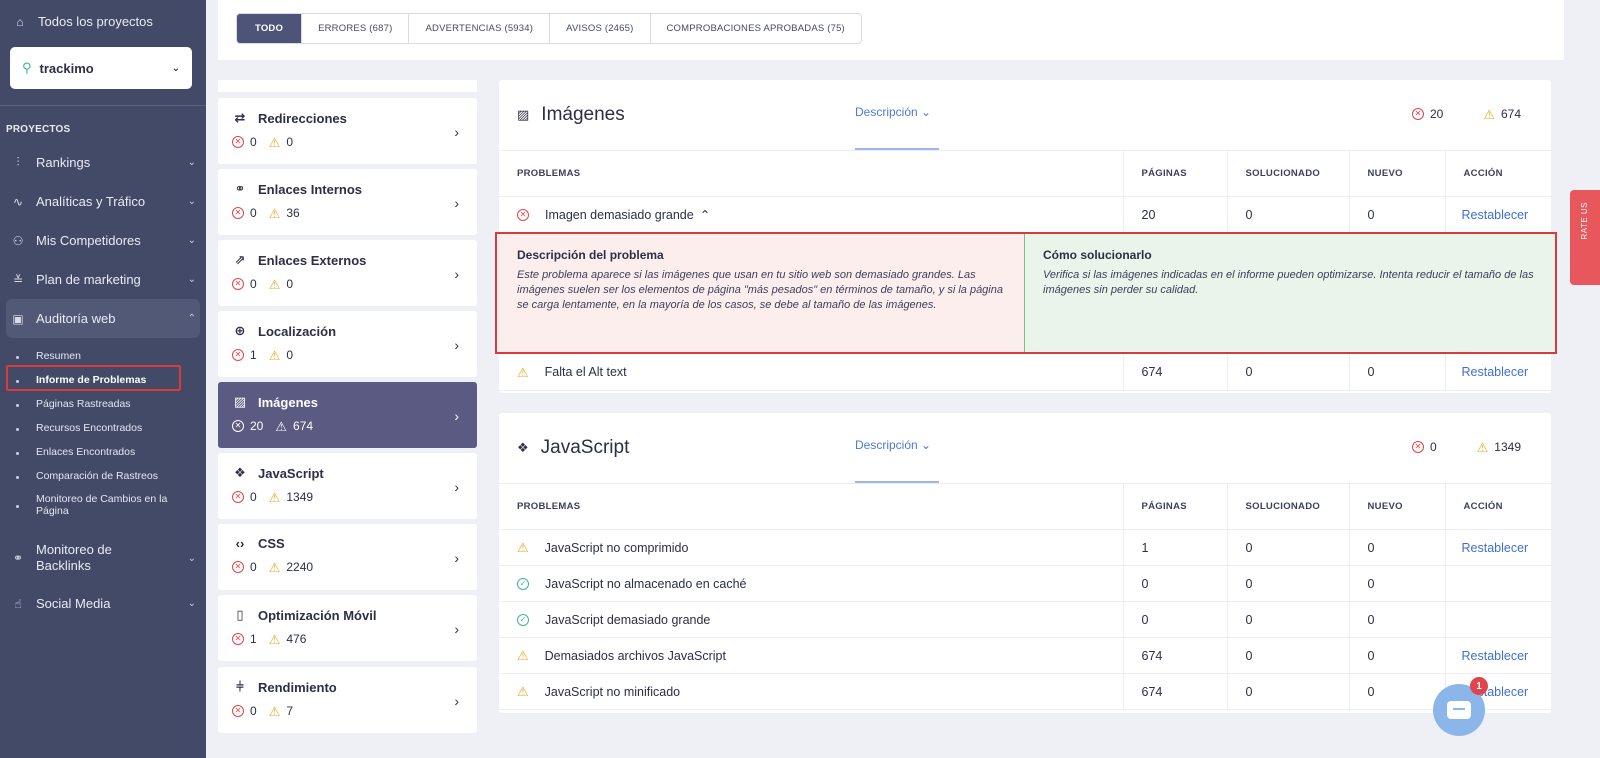 This screenshot has width=1600, height=758. What do you see at coordinates (347, 415) in the screenshot?
I see `category-item-images: ▨ Imágenes ✕ 20 ⚠ 674 ›` at bounding box center [347, 415].